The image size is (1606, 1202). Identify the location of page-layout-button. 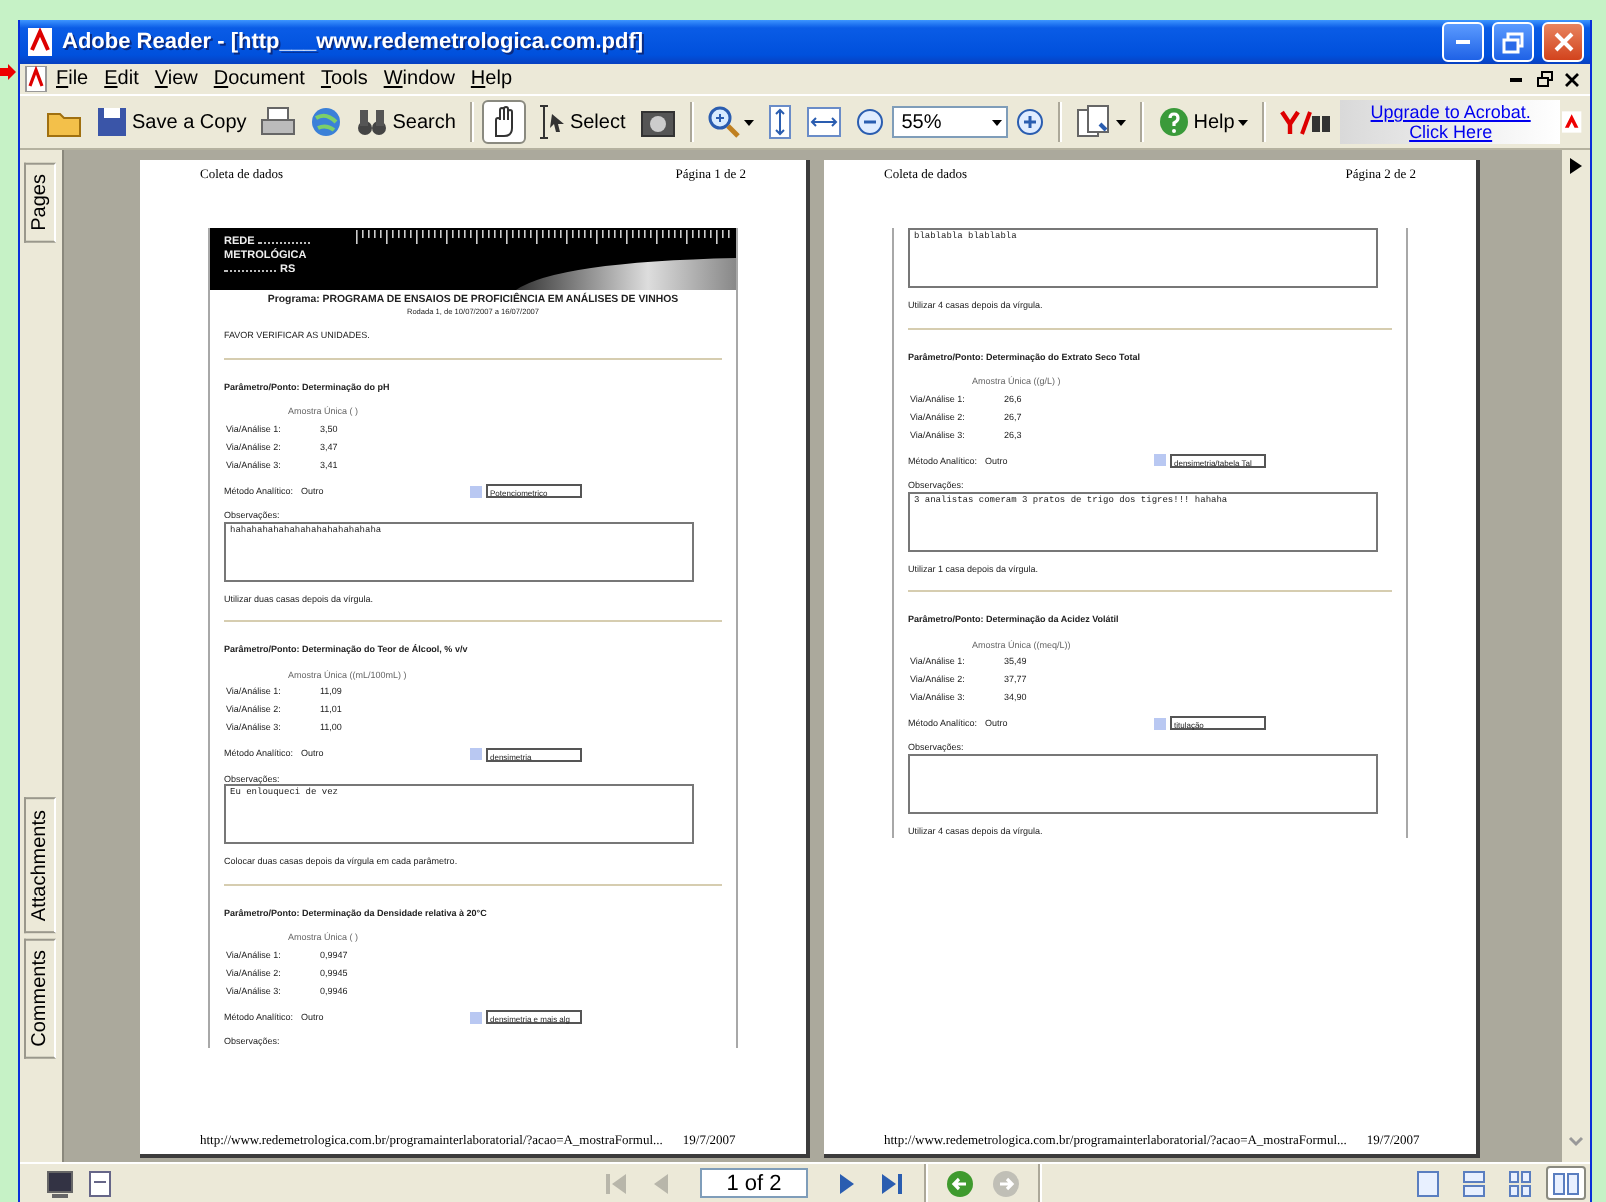
(1566, 1183).